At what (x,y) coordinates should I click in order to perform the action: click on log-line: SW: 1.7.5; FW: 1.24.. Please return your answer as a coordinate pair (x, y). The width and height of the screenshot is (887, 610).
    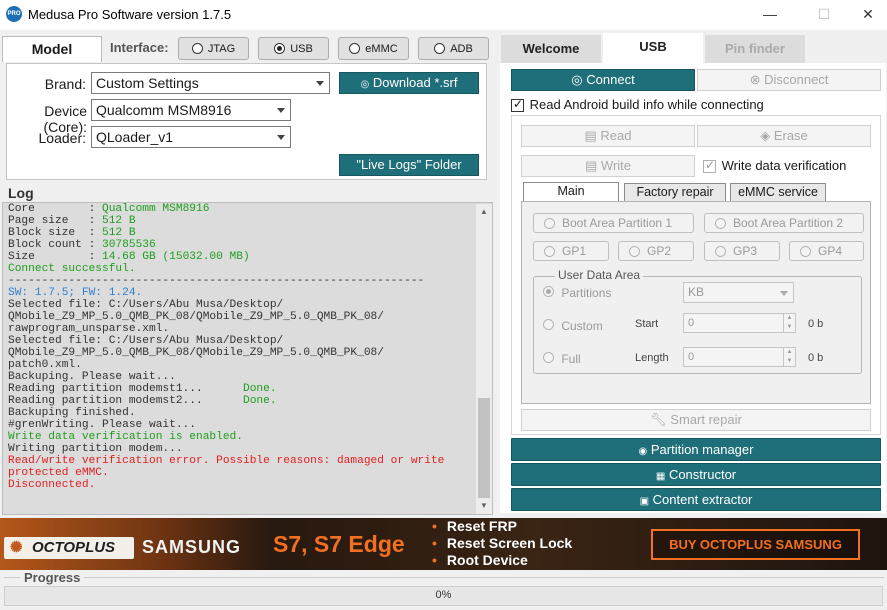
    Looking at the image, I should click on (242, 293).